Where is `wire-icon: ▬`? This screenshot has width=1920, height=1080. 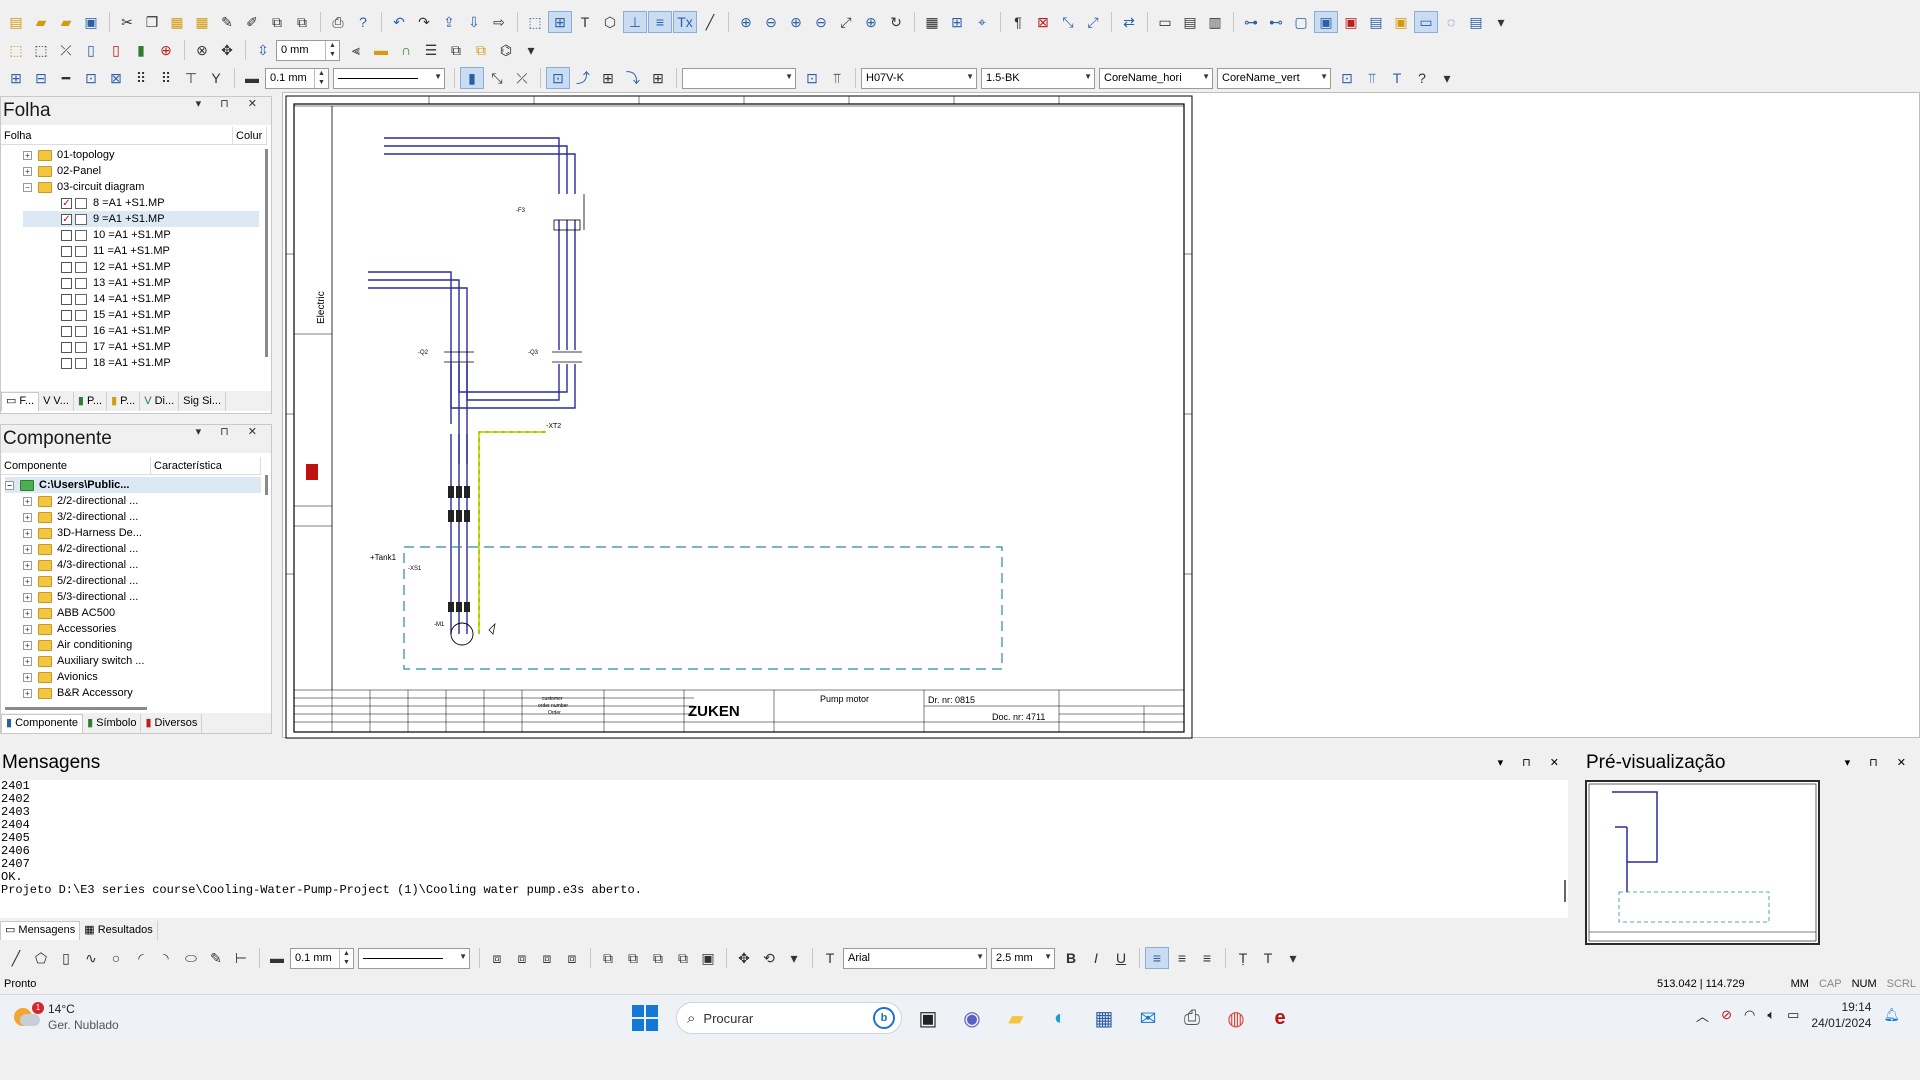
wire-icon: ▬ is located at coordinates (381, 50).